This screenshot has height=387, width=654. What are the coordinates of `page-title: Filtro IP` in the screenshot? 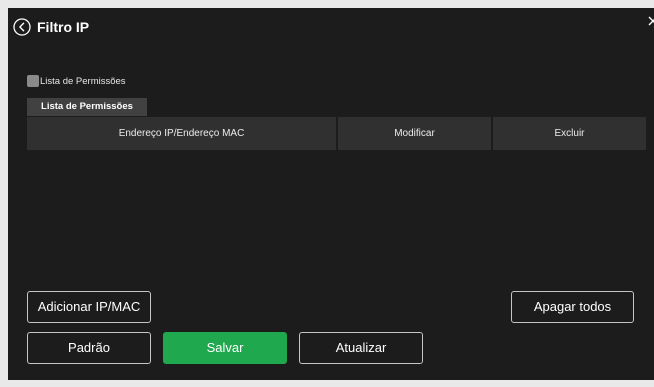 It's located at (63, 27).